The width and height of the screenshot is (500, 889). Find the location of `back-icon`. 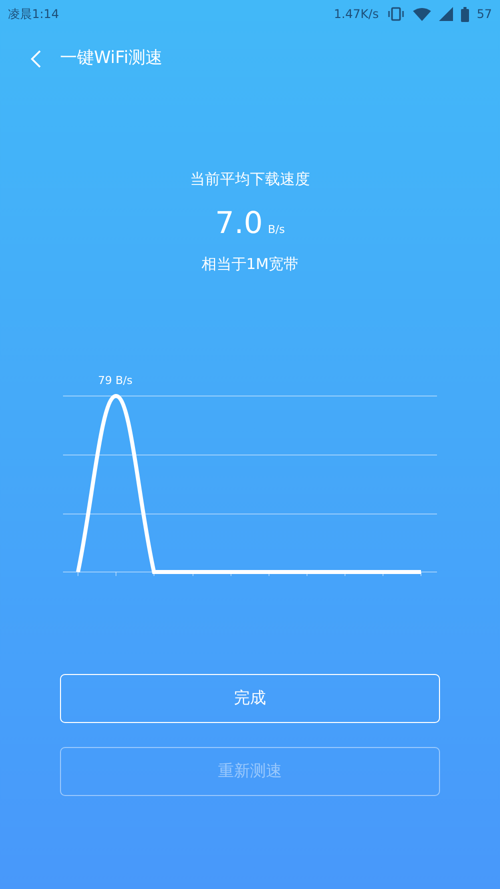

back-icon is located at coordinates (36, 59).